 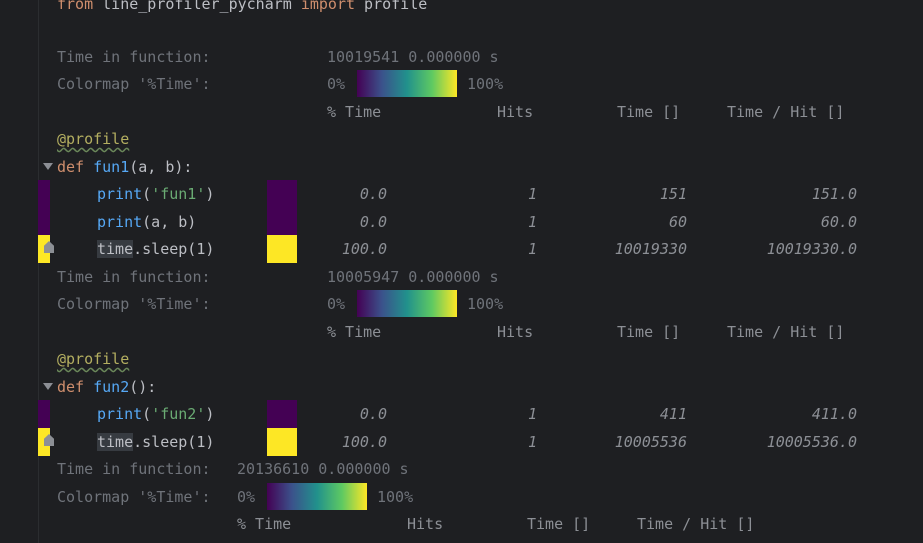 I want to click on time-value: 151, so click(x=673, y=194).